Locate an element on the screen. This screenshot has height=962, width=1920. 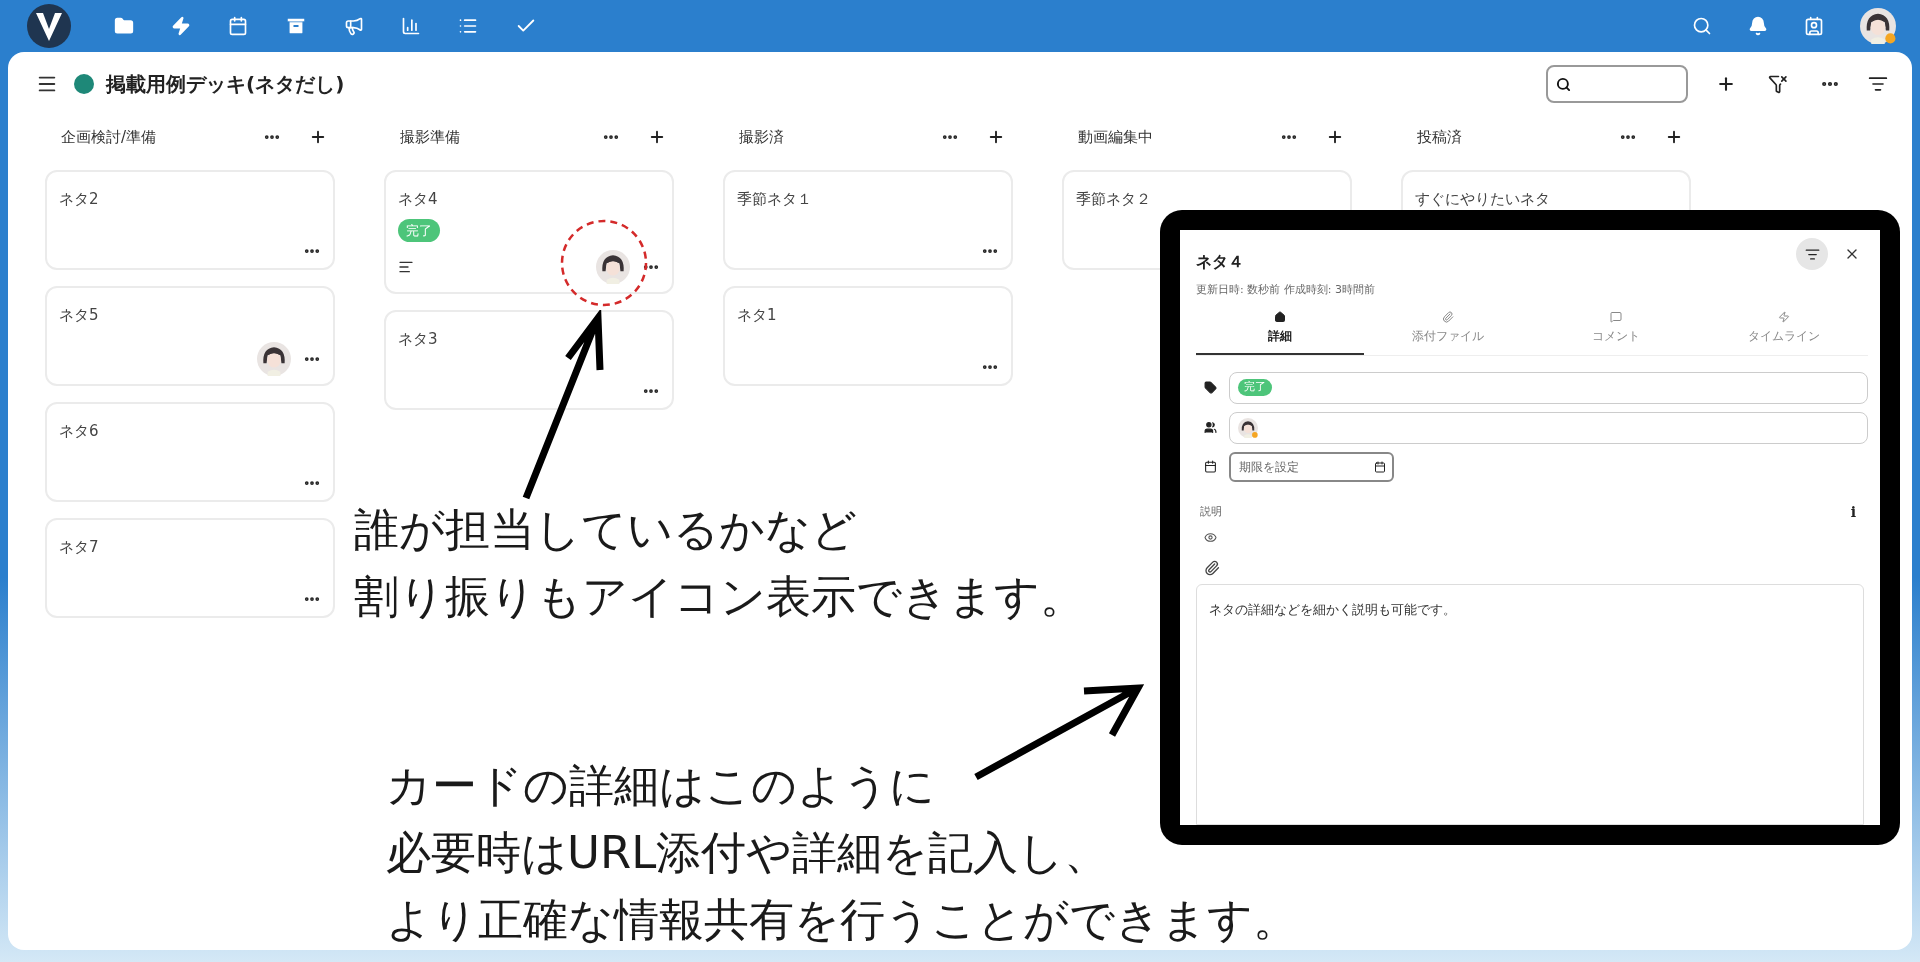
card-title: ネタ7 is located at coordinates (79, 547).